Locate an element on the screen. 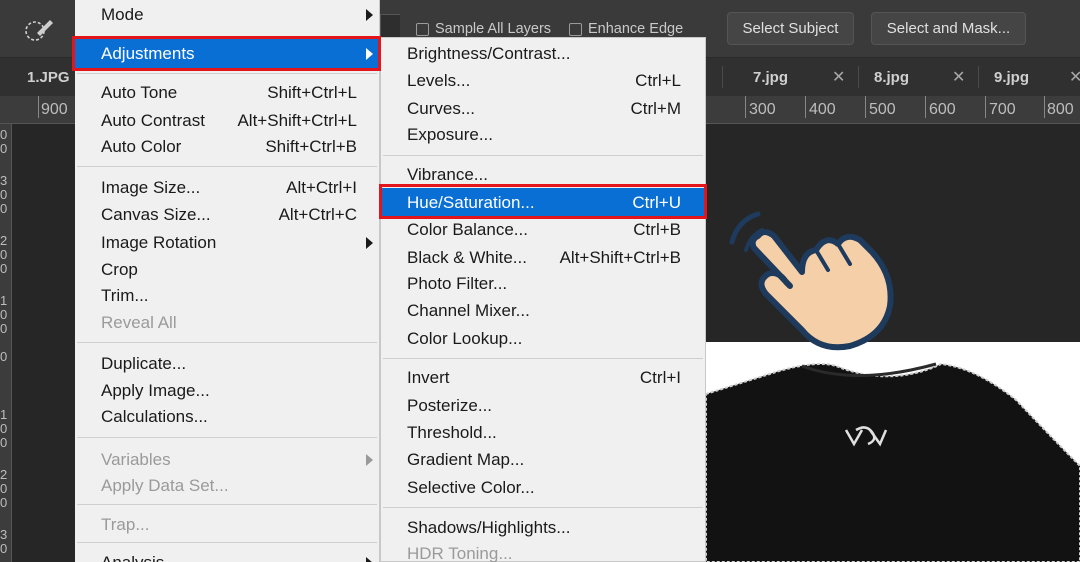 The height and width of the screenshot is (562, 1080). menu-item-levels: Levels... Ctrl+L is located at coordinates (543, 81).